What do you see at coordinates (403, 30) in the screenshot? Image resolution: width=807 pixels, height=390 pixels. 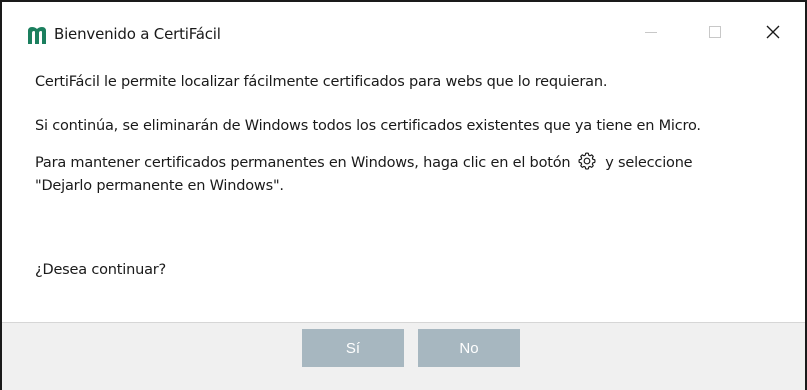 I see `title-bar: Bienvenido a CertiFácil` at bounding box center [403, 30].